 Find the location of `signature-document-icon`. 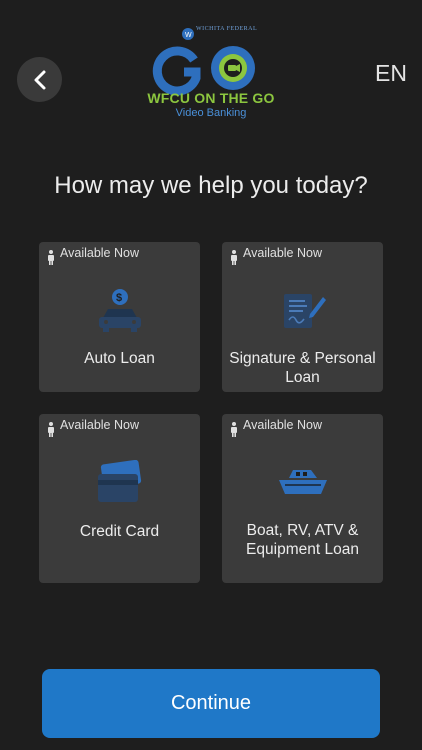

signature-document-icon is located at coordinates (304, 311).